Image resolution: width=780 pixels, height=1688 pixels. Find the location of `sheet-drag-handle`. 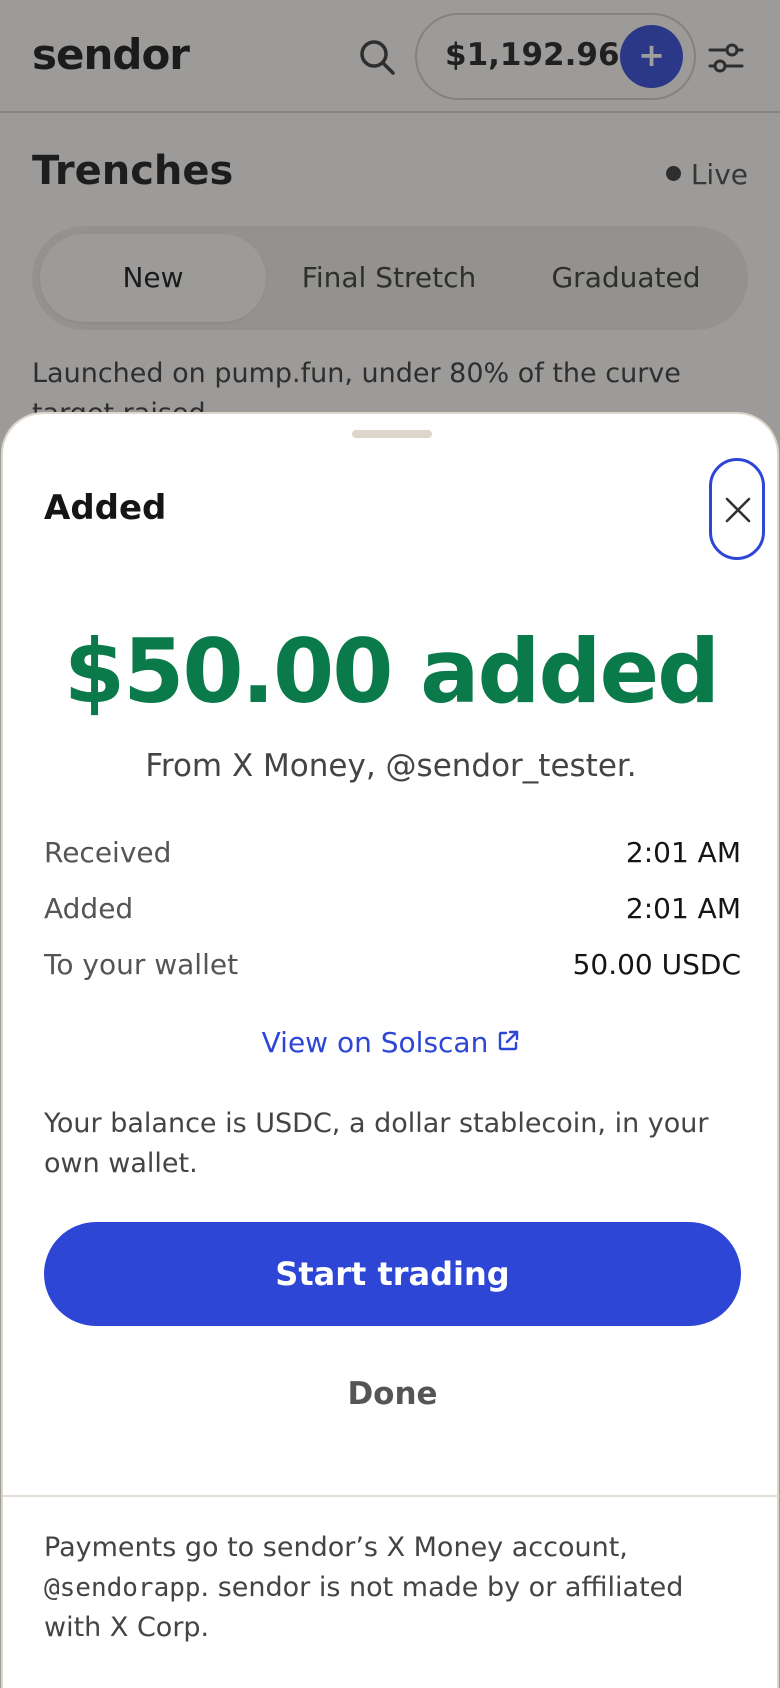

sheet-drag-handle is located at coordinates (392, 434).